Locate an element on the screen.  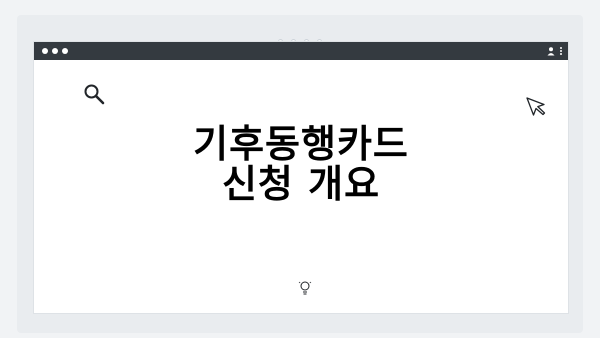
lightbulb-icon is located at coordinates (305, 288).